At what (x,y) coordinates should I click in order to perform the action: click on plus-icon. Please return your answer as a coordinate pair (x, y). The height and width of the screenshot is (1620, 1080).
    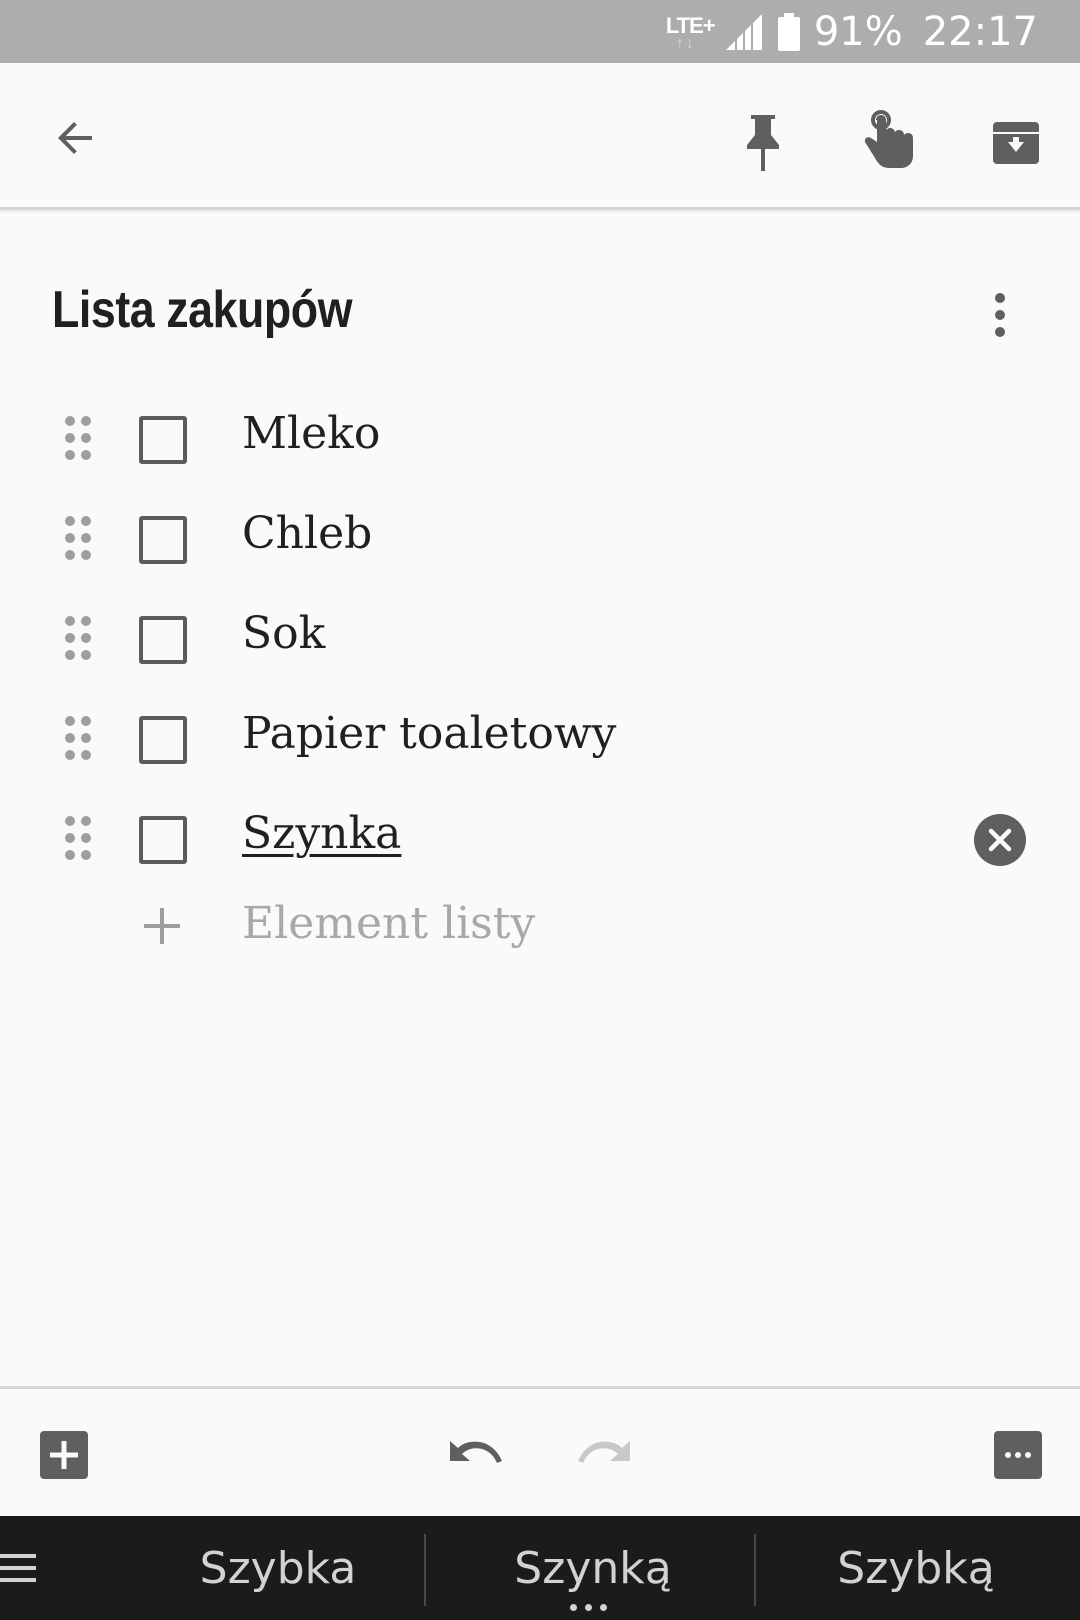
    Looking at the image, I should click on (162, 926).